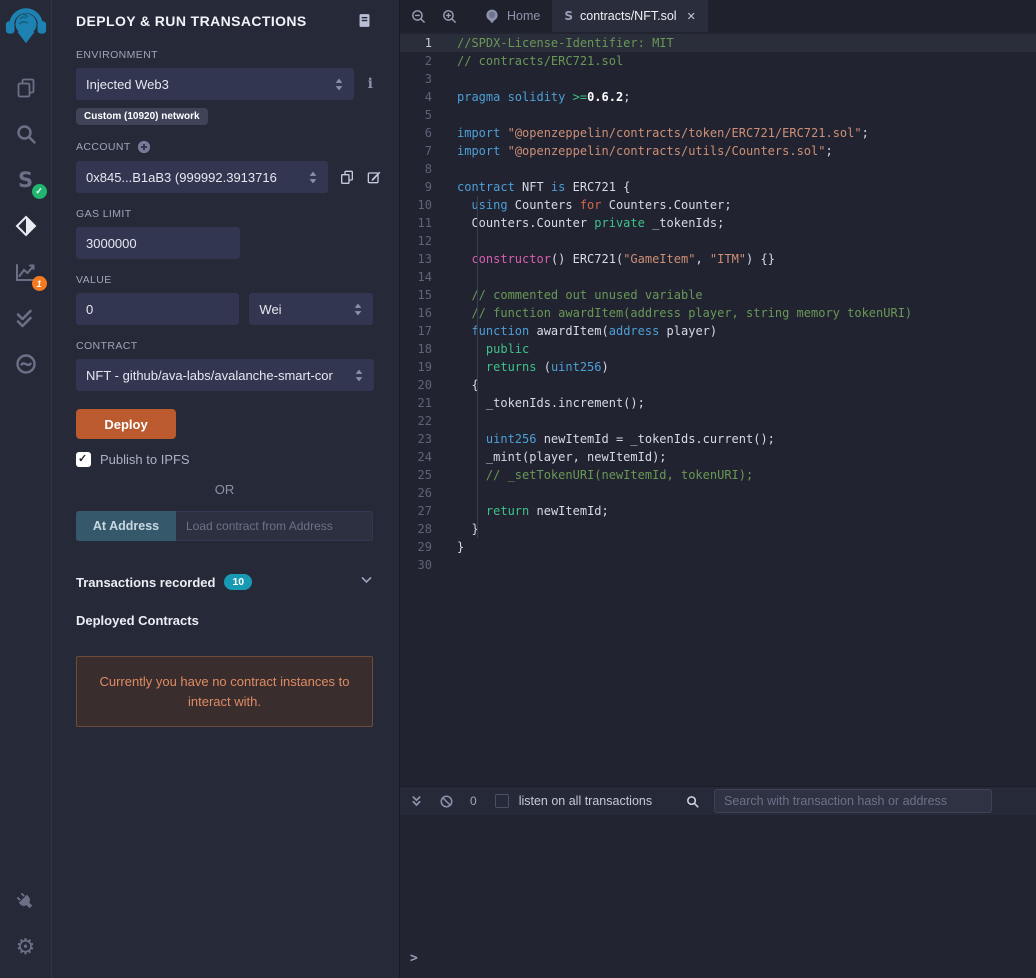 The image size is (1036, 978). What do you see at coordinates (579, 295) in the screenshot?
I see `code-text: // commented out unused variable` at bounding box center [579, 295].